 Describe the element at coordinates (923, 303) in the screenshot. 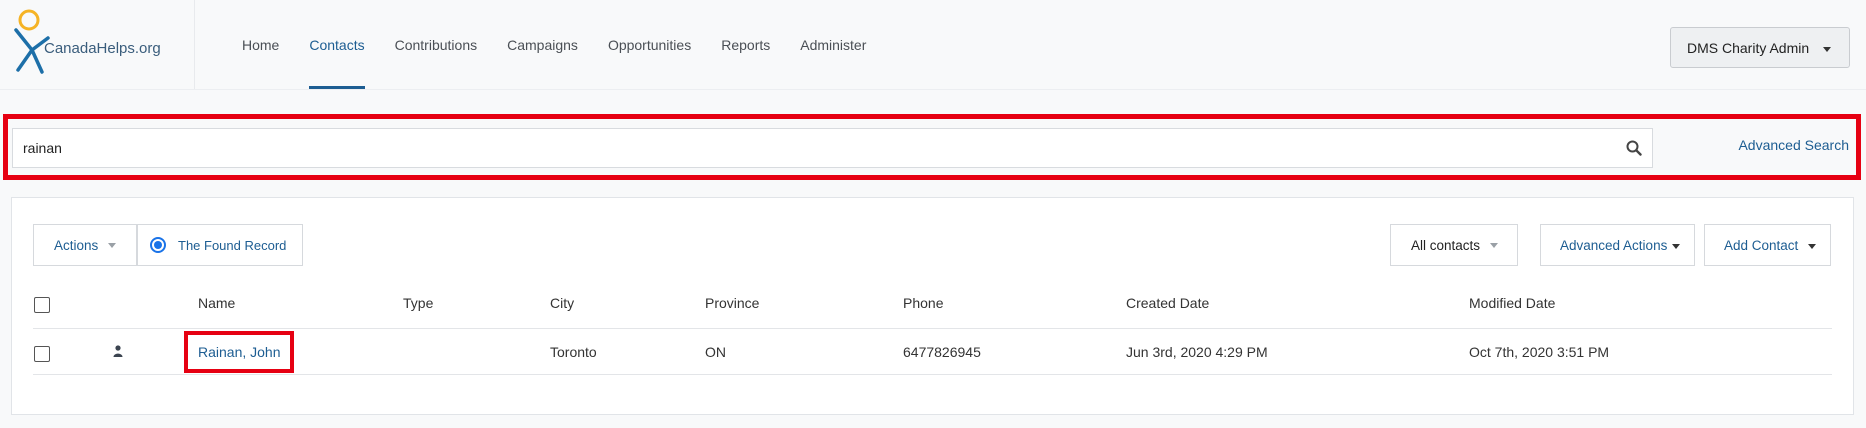

I see `column-header-phone: Phone` at that location.